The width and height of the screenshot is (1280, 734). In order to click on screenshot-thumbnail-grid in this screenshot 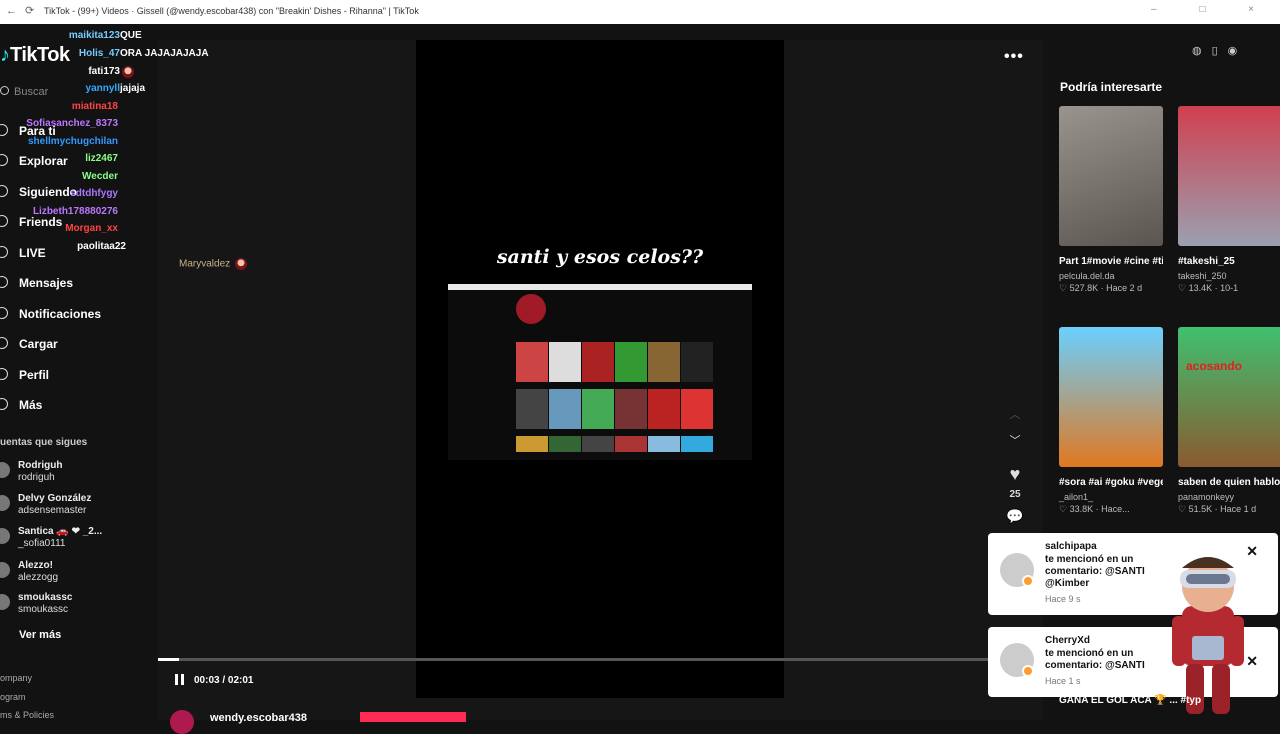, I will do `click(621, 400)`.